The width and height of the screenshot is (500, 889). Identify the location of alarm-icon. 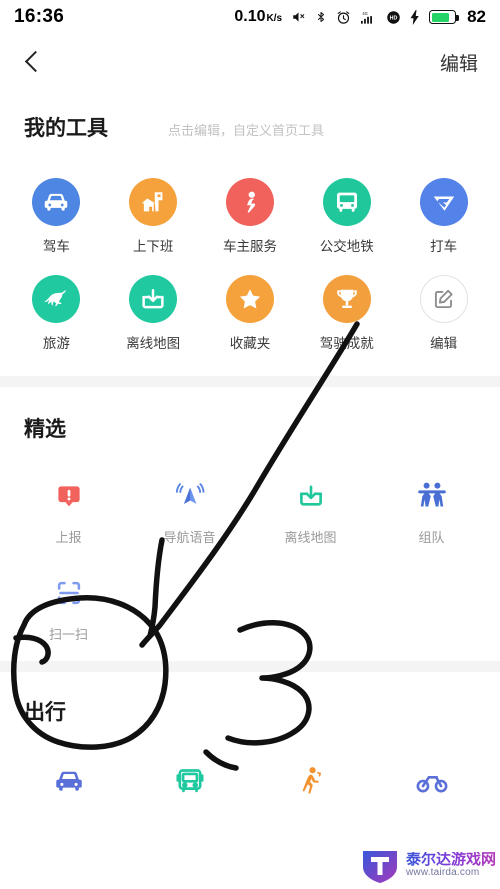
(343, 17).